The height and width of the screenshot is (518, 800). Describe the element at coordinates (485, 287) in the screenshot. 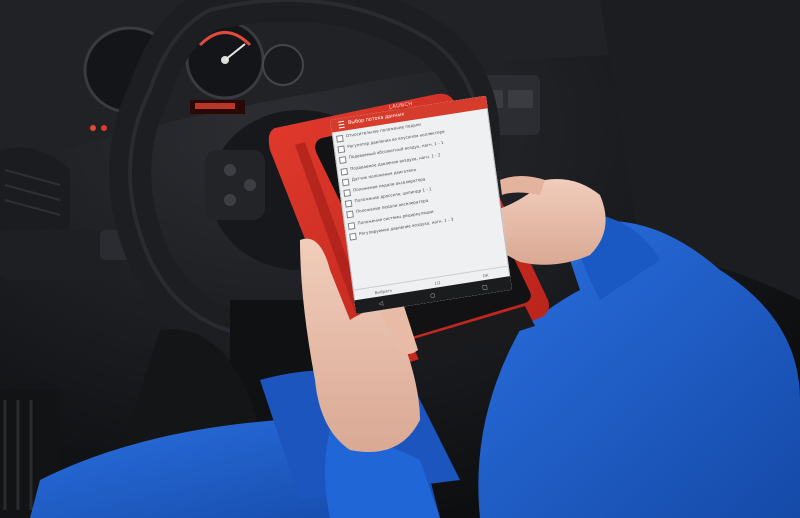

I see `recent-apps-icon: □` at that location.